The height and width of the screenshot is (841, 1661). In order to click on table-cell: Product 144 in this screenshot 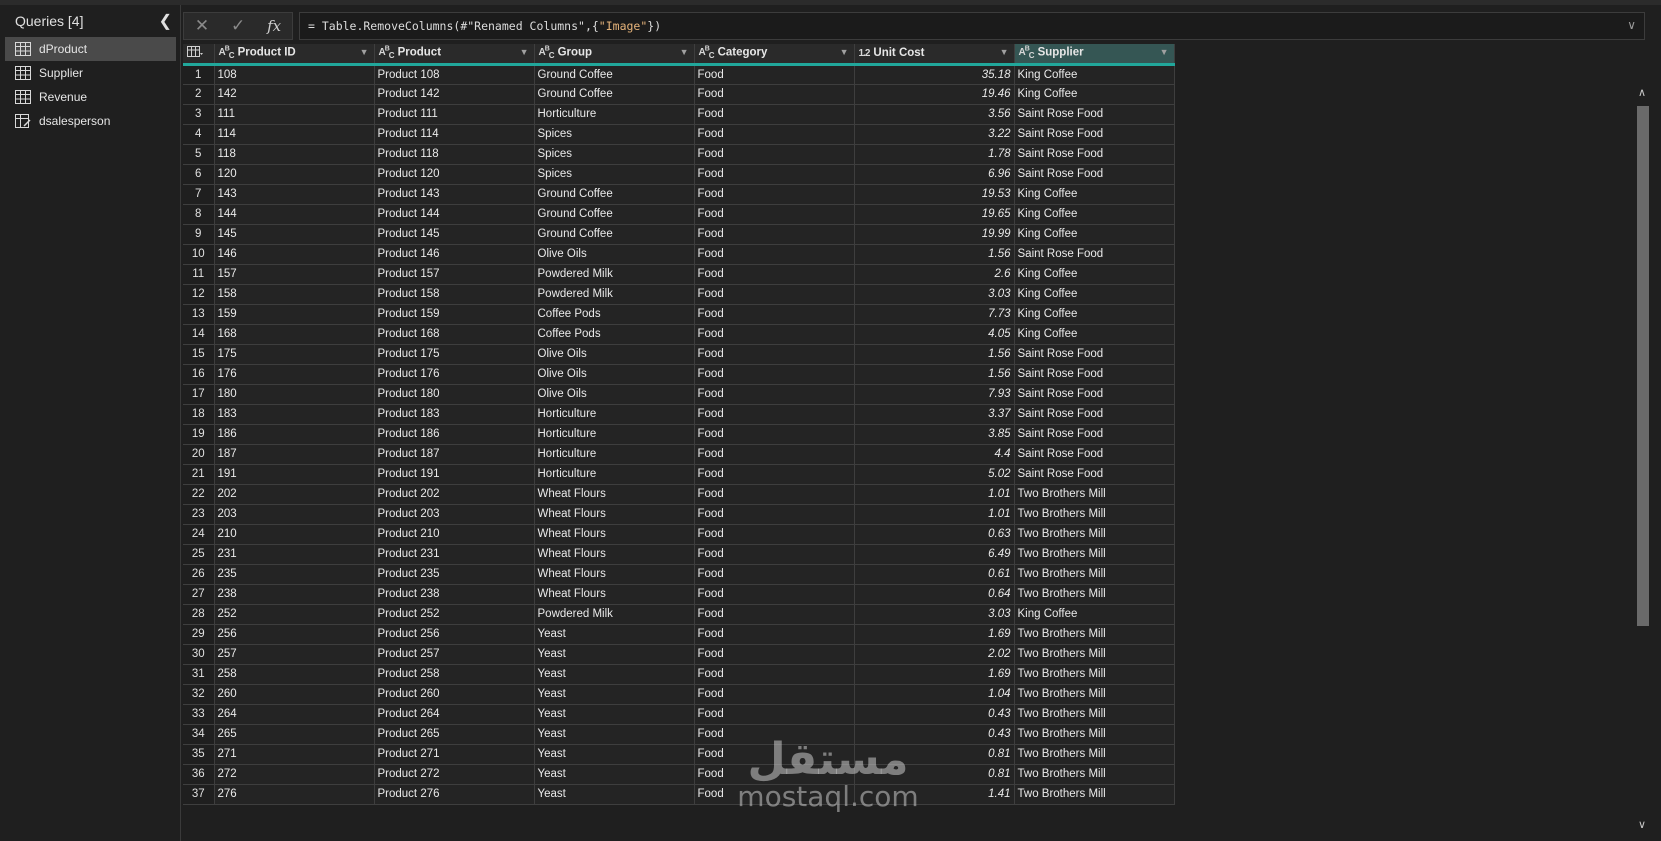, I will do `click(454, 214)`.